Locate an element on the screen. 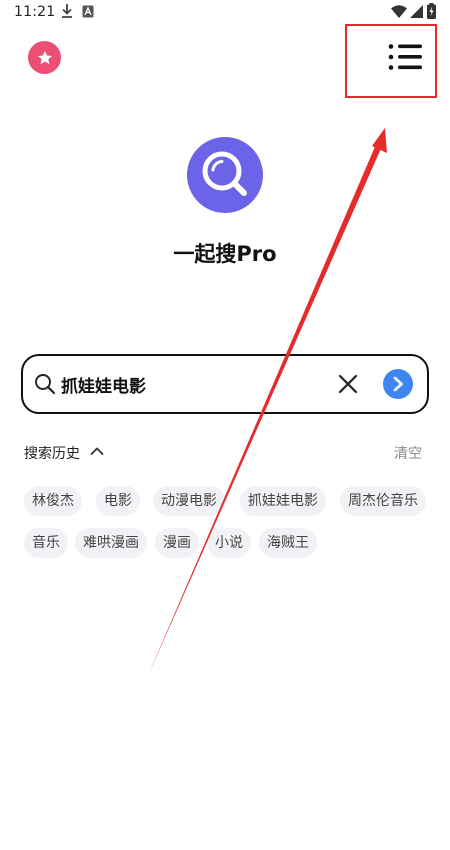 The image size is (450, 850). favorites-button is located at coordinates (44, 57).